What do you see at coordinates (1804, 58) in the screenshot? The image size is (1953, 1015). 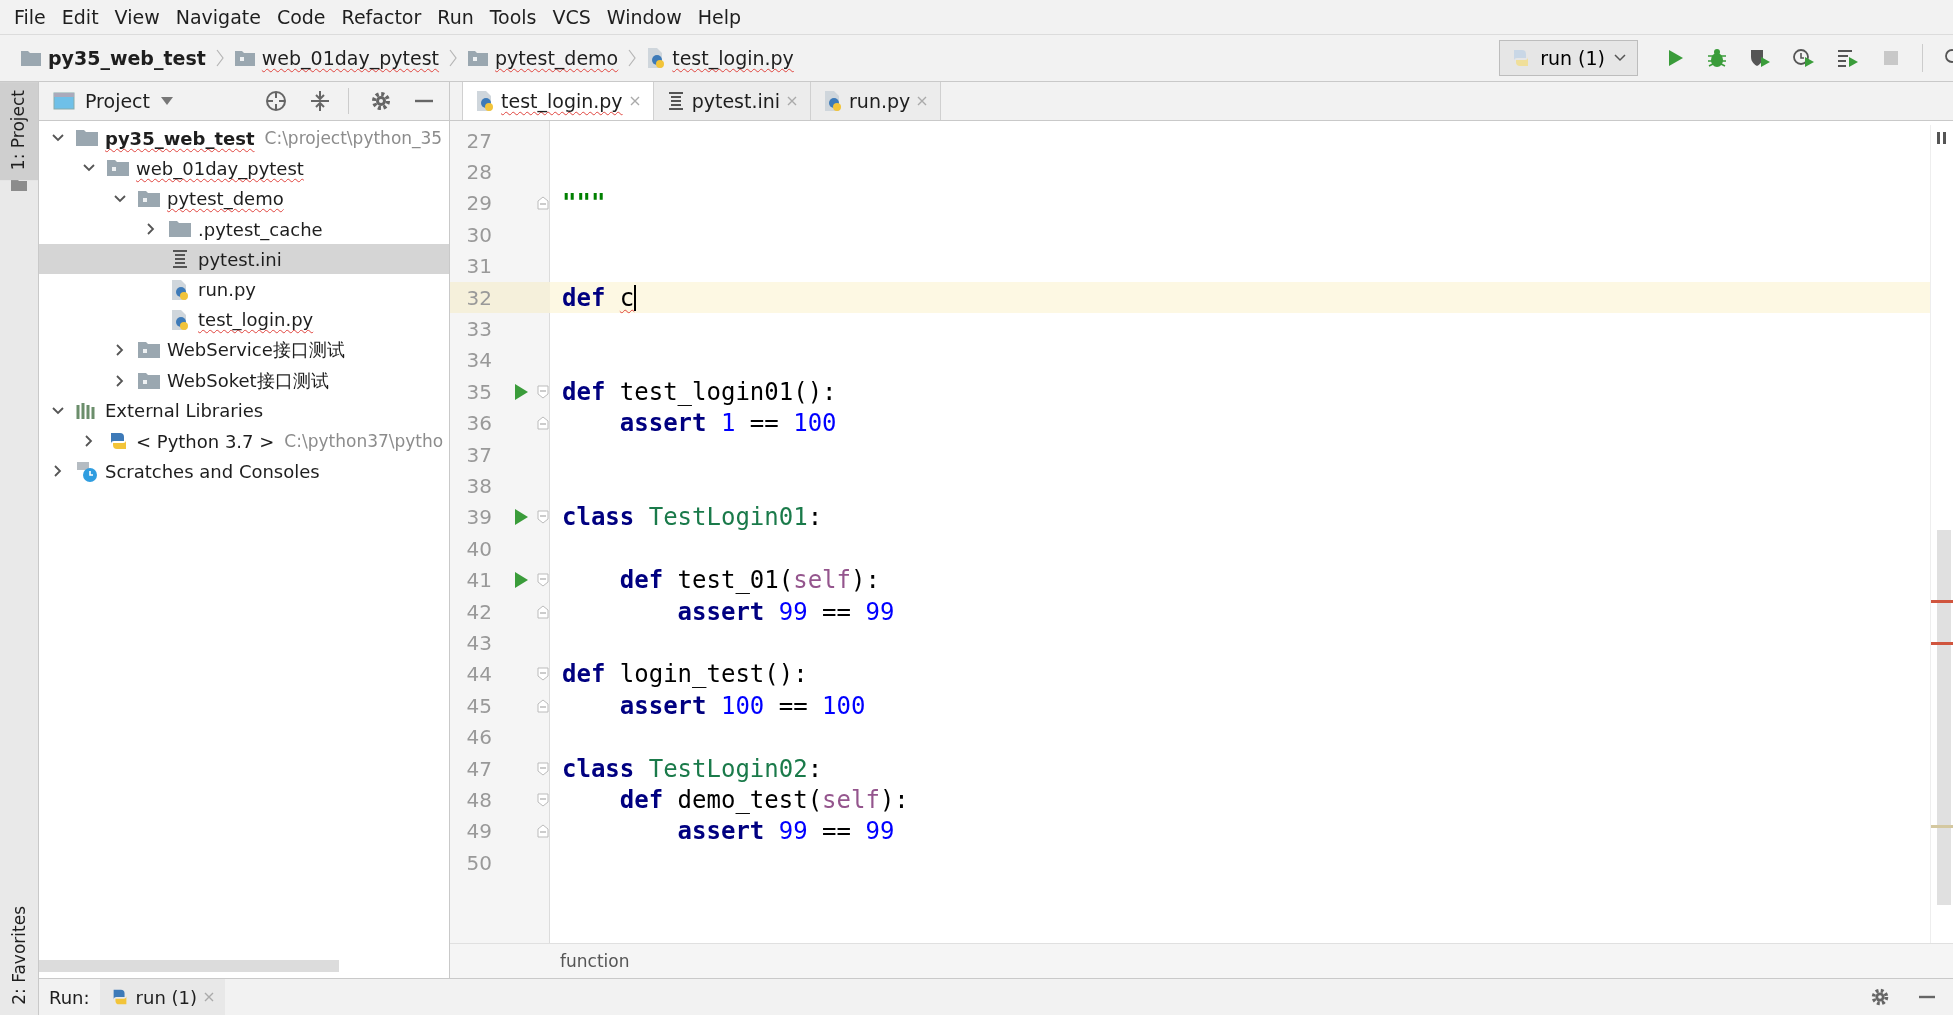 I see `clock-run-icon` at bounding box center [1804, 58].